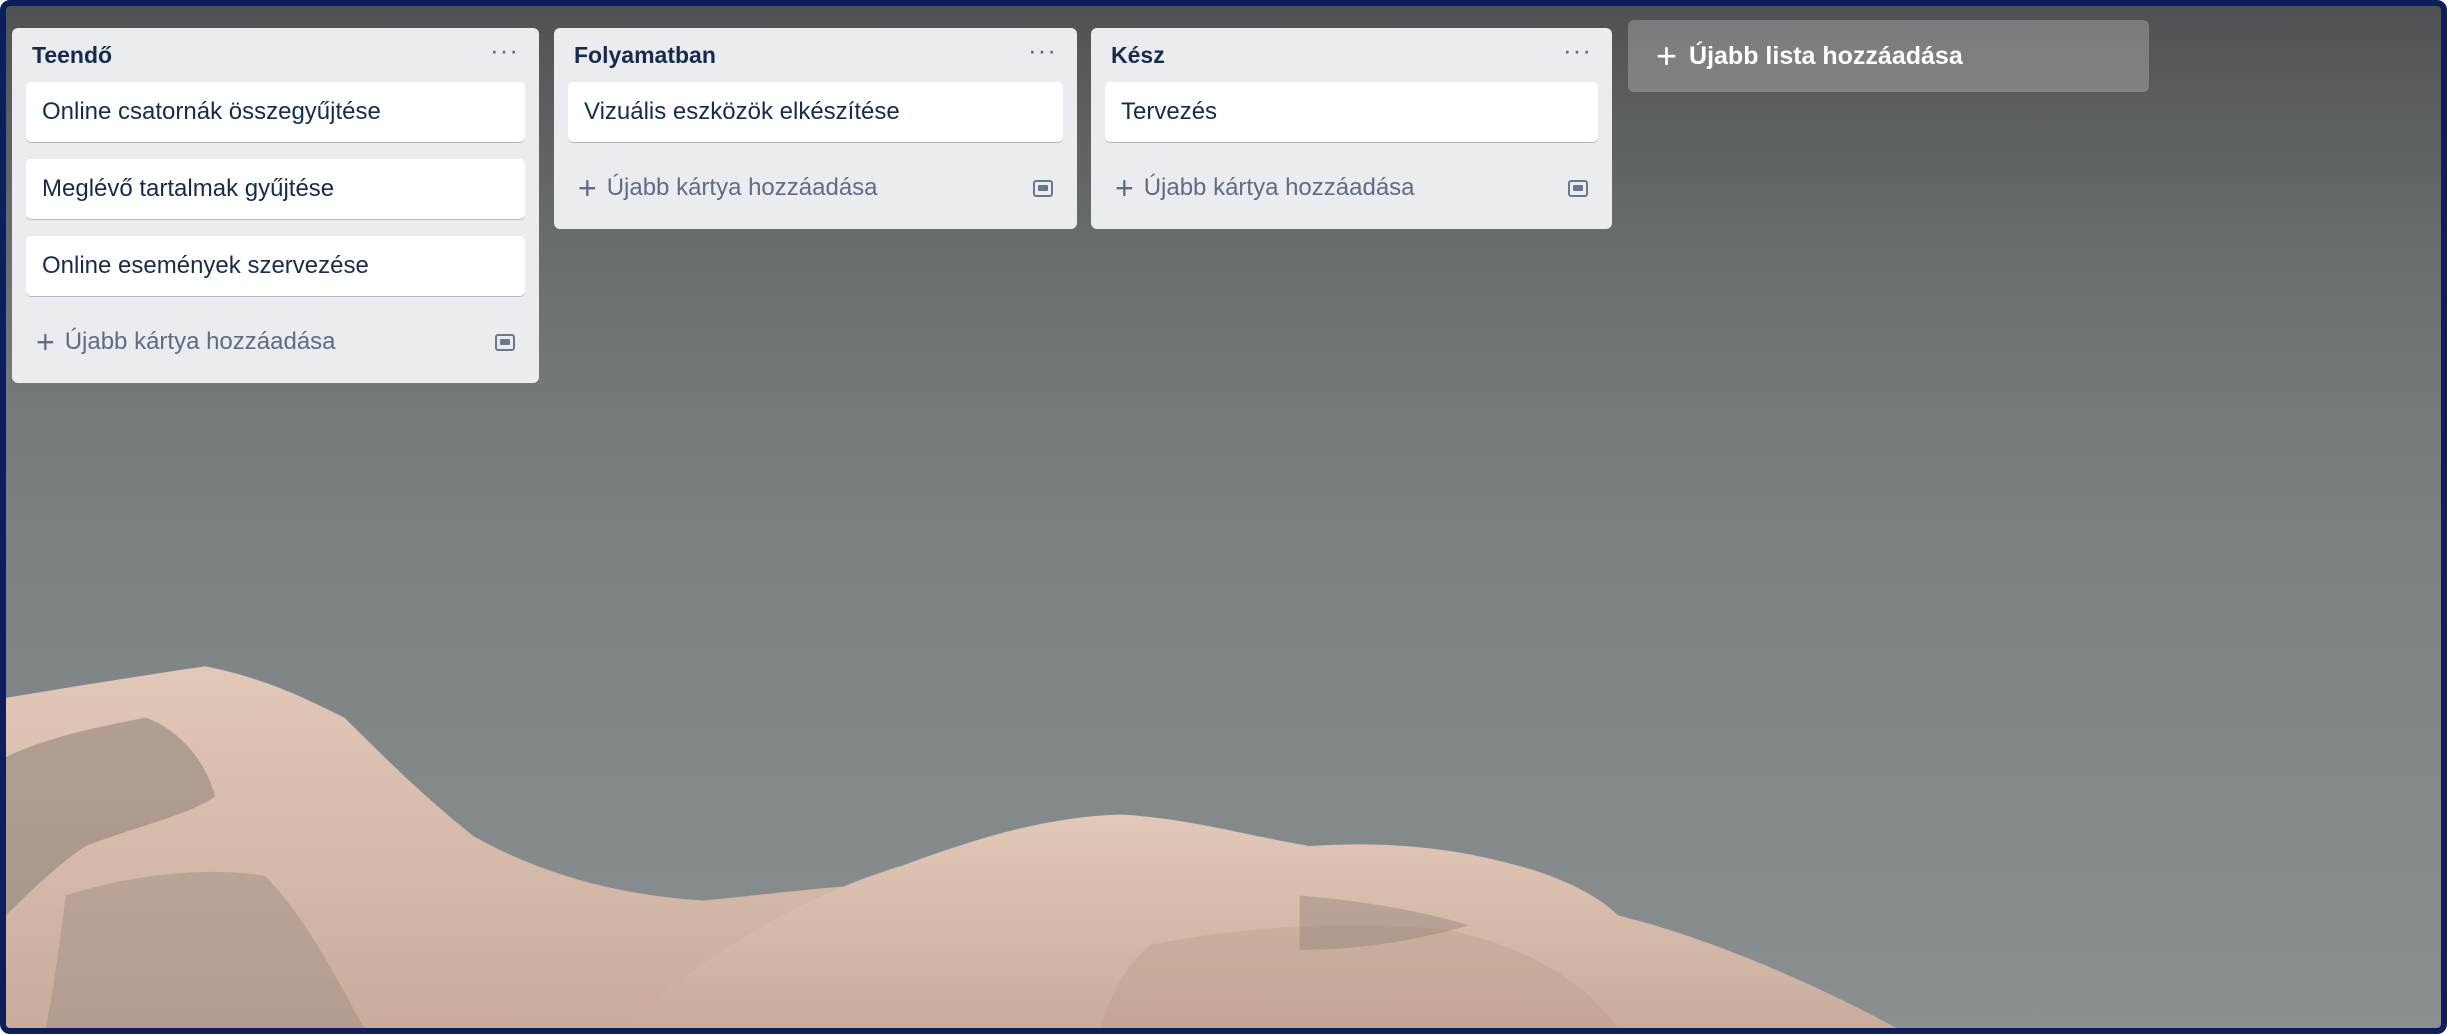 Image resolution: width=2447 pixels, height=1034 pixels. Describe the element at coordinates (275, 55) in the screenshot. I see `list-header: Teendő ···` at that location.